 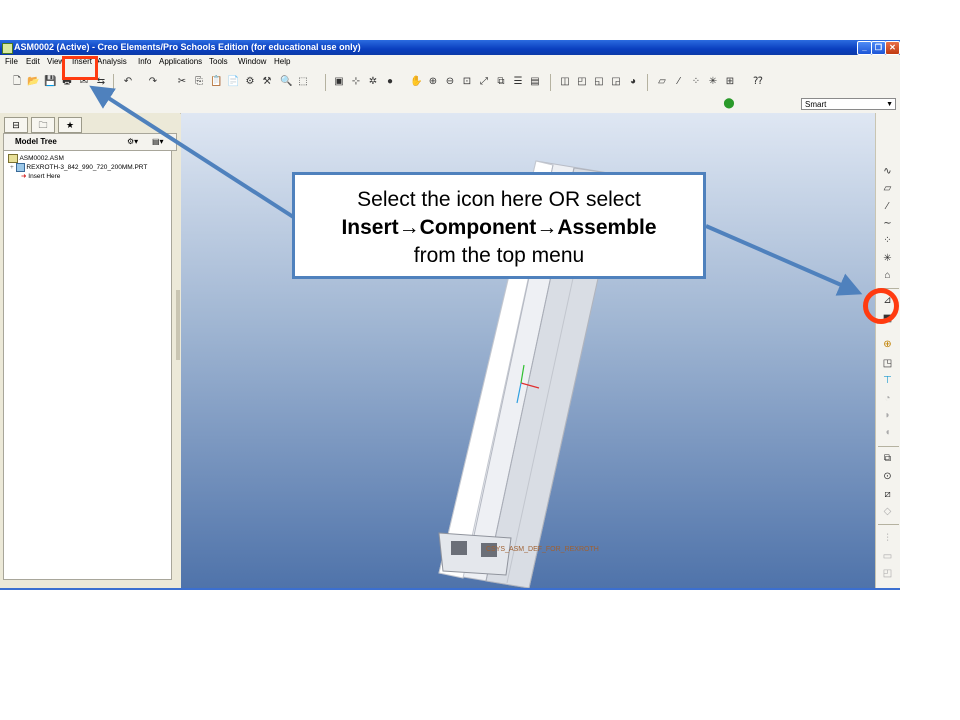 What do you see at coordinates (499, 199) in the screenshot?
I see `callout-line-1: Select the icon here OR select` at bounding box center [499, 199].